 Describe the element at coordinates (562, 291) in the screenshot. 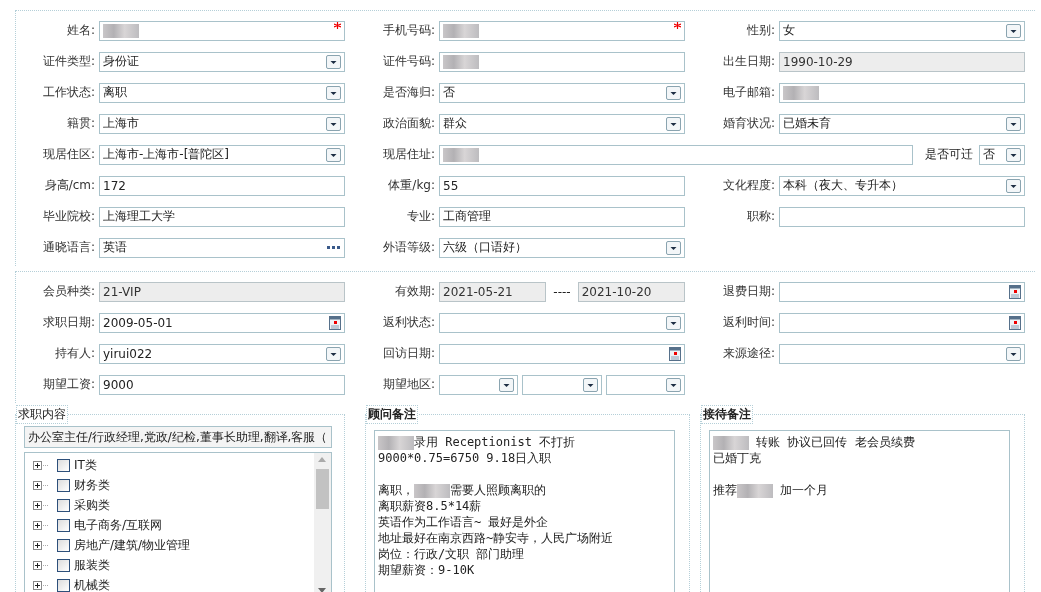

I see `range-dash: ----` at that location.